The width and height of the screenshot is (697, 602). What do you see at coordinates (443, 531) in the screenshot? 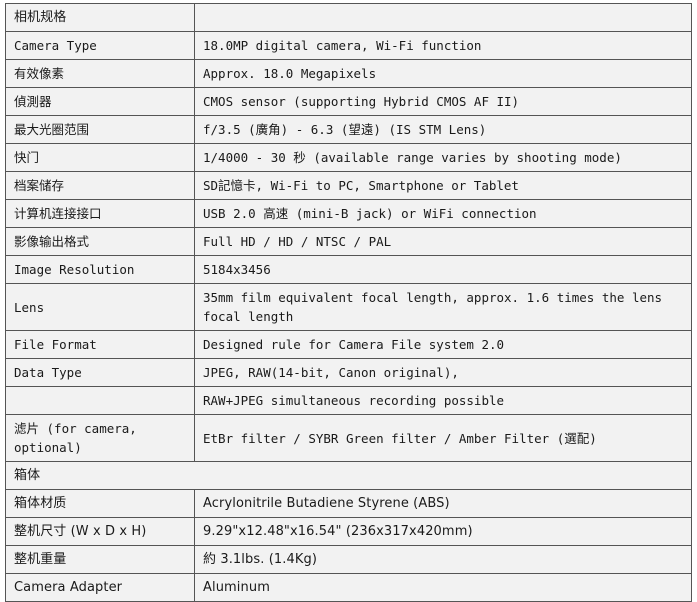
I see `spec-value-cell: 9.29"x12.48"x16.54" (236x317x420mm)` at bounding box center [443, 531].